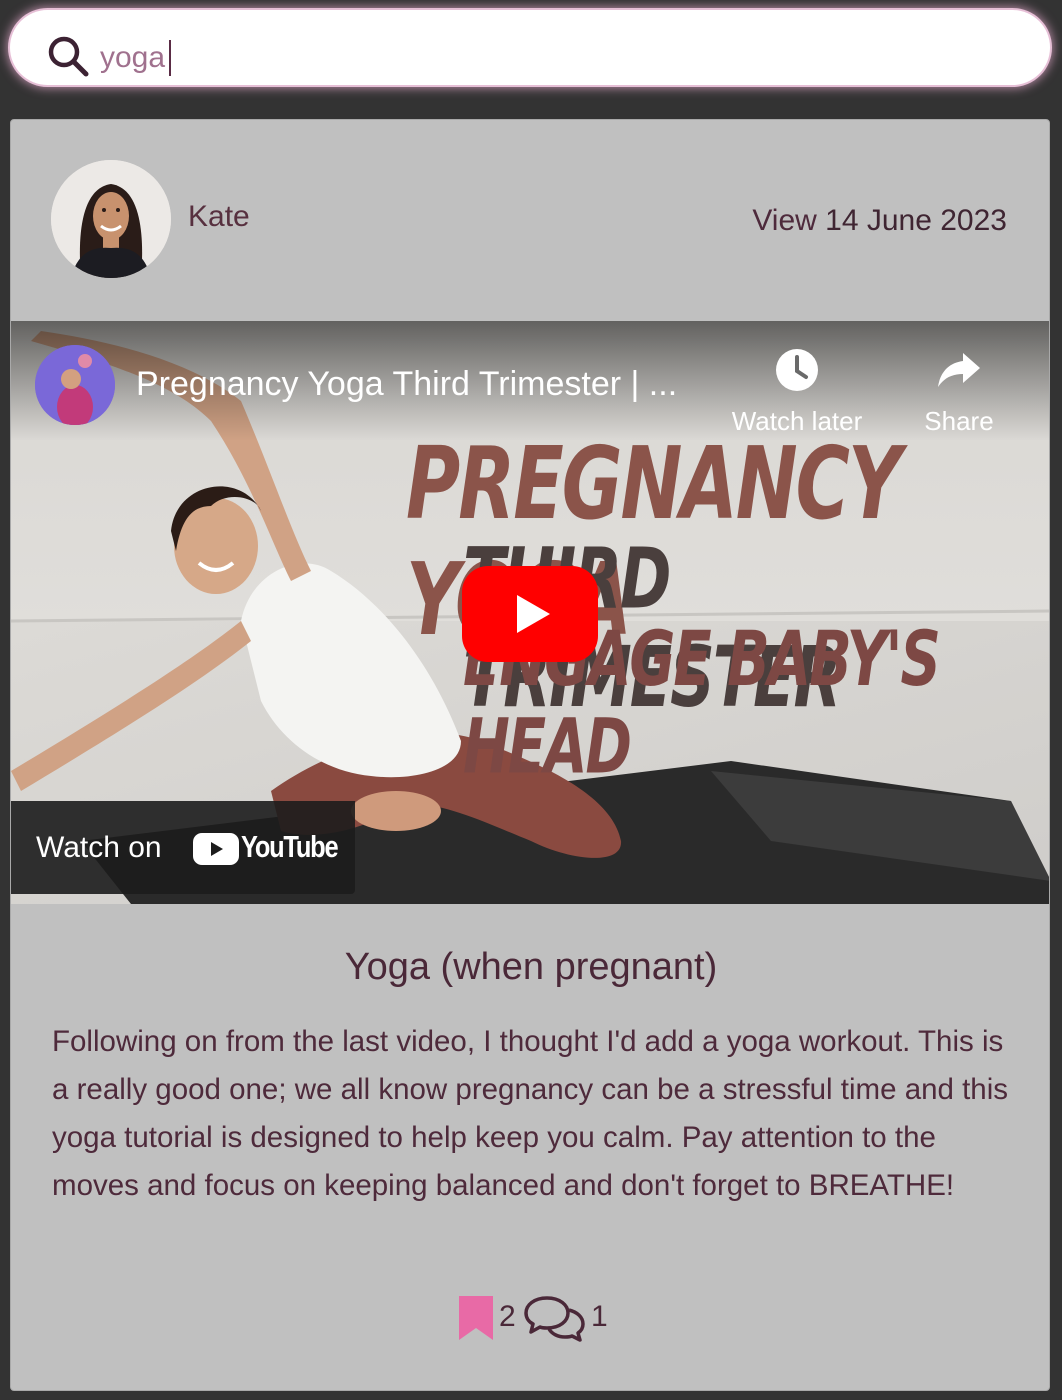 The width and height of the screenshot is (1062, 1400). I want to click on share-label: Share, so click(959, 421).